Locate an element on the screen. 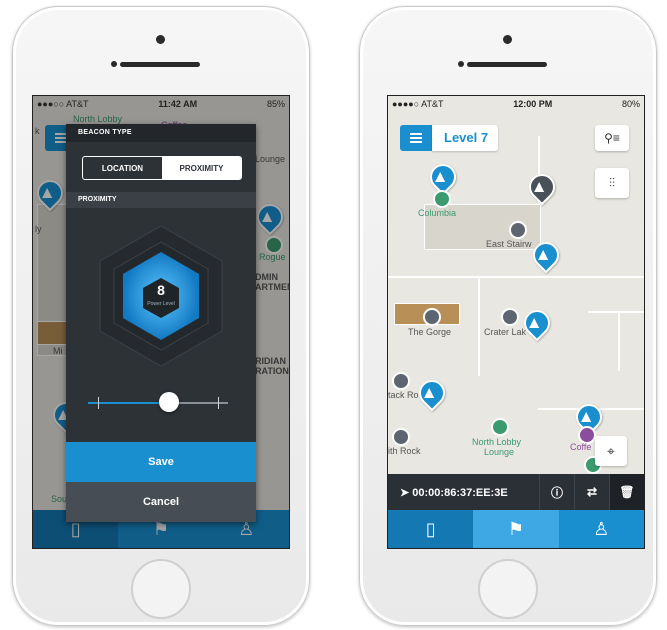 The height and width of the screenshot is (630, 667). info-button: ⓘ is located at coordinates (556, 492).